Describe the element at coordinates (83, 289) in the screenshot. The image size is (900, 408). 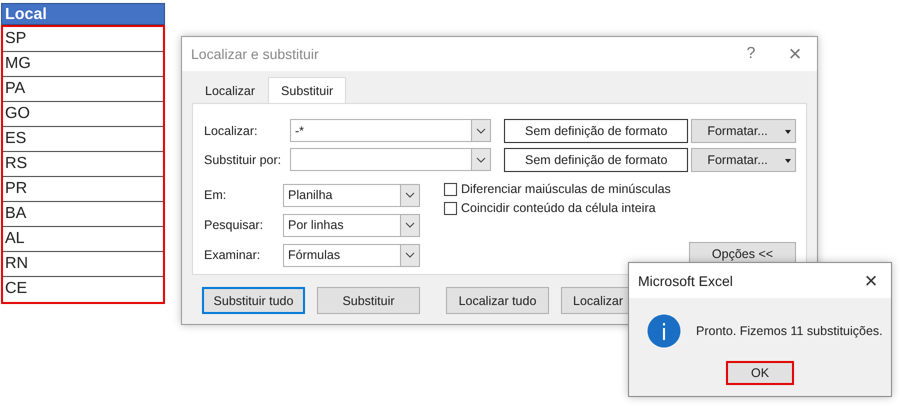
I see `table-cell: CE` at that location.